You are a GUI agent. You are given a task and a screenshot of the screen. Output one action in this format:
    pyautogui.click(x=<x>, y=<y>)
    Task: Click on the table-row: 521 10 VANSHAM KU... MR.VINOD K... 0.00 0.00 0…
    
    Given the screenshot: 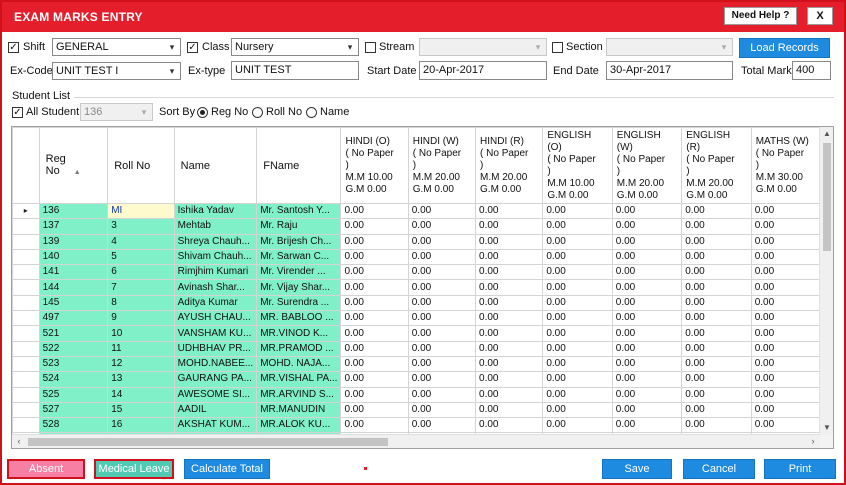 What is the action you would take?
    pyautogui.click(x=416, y=333)
    